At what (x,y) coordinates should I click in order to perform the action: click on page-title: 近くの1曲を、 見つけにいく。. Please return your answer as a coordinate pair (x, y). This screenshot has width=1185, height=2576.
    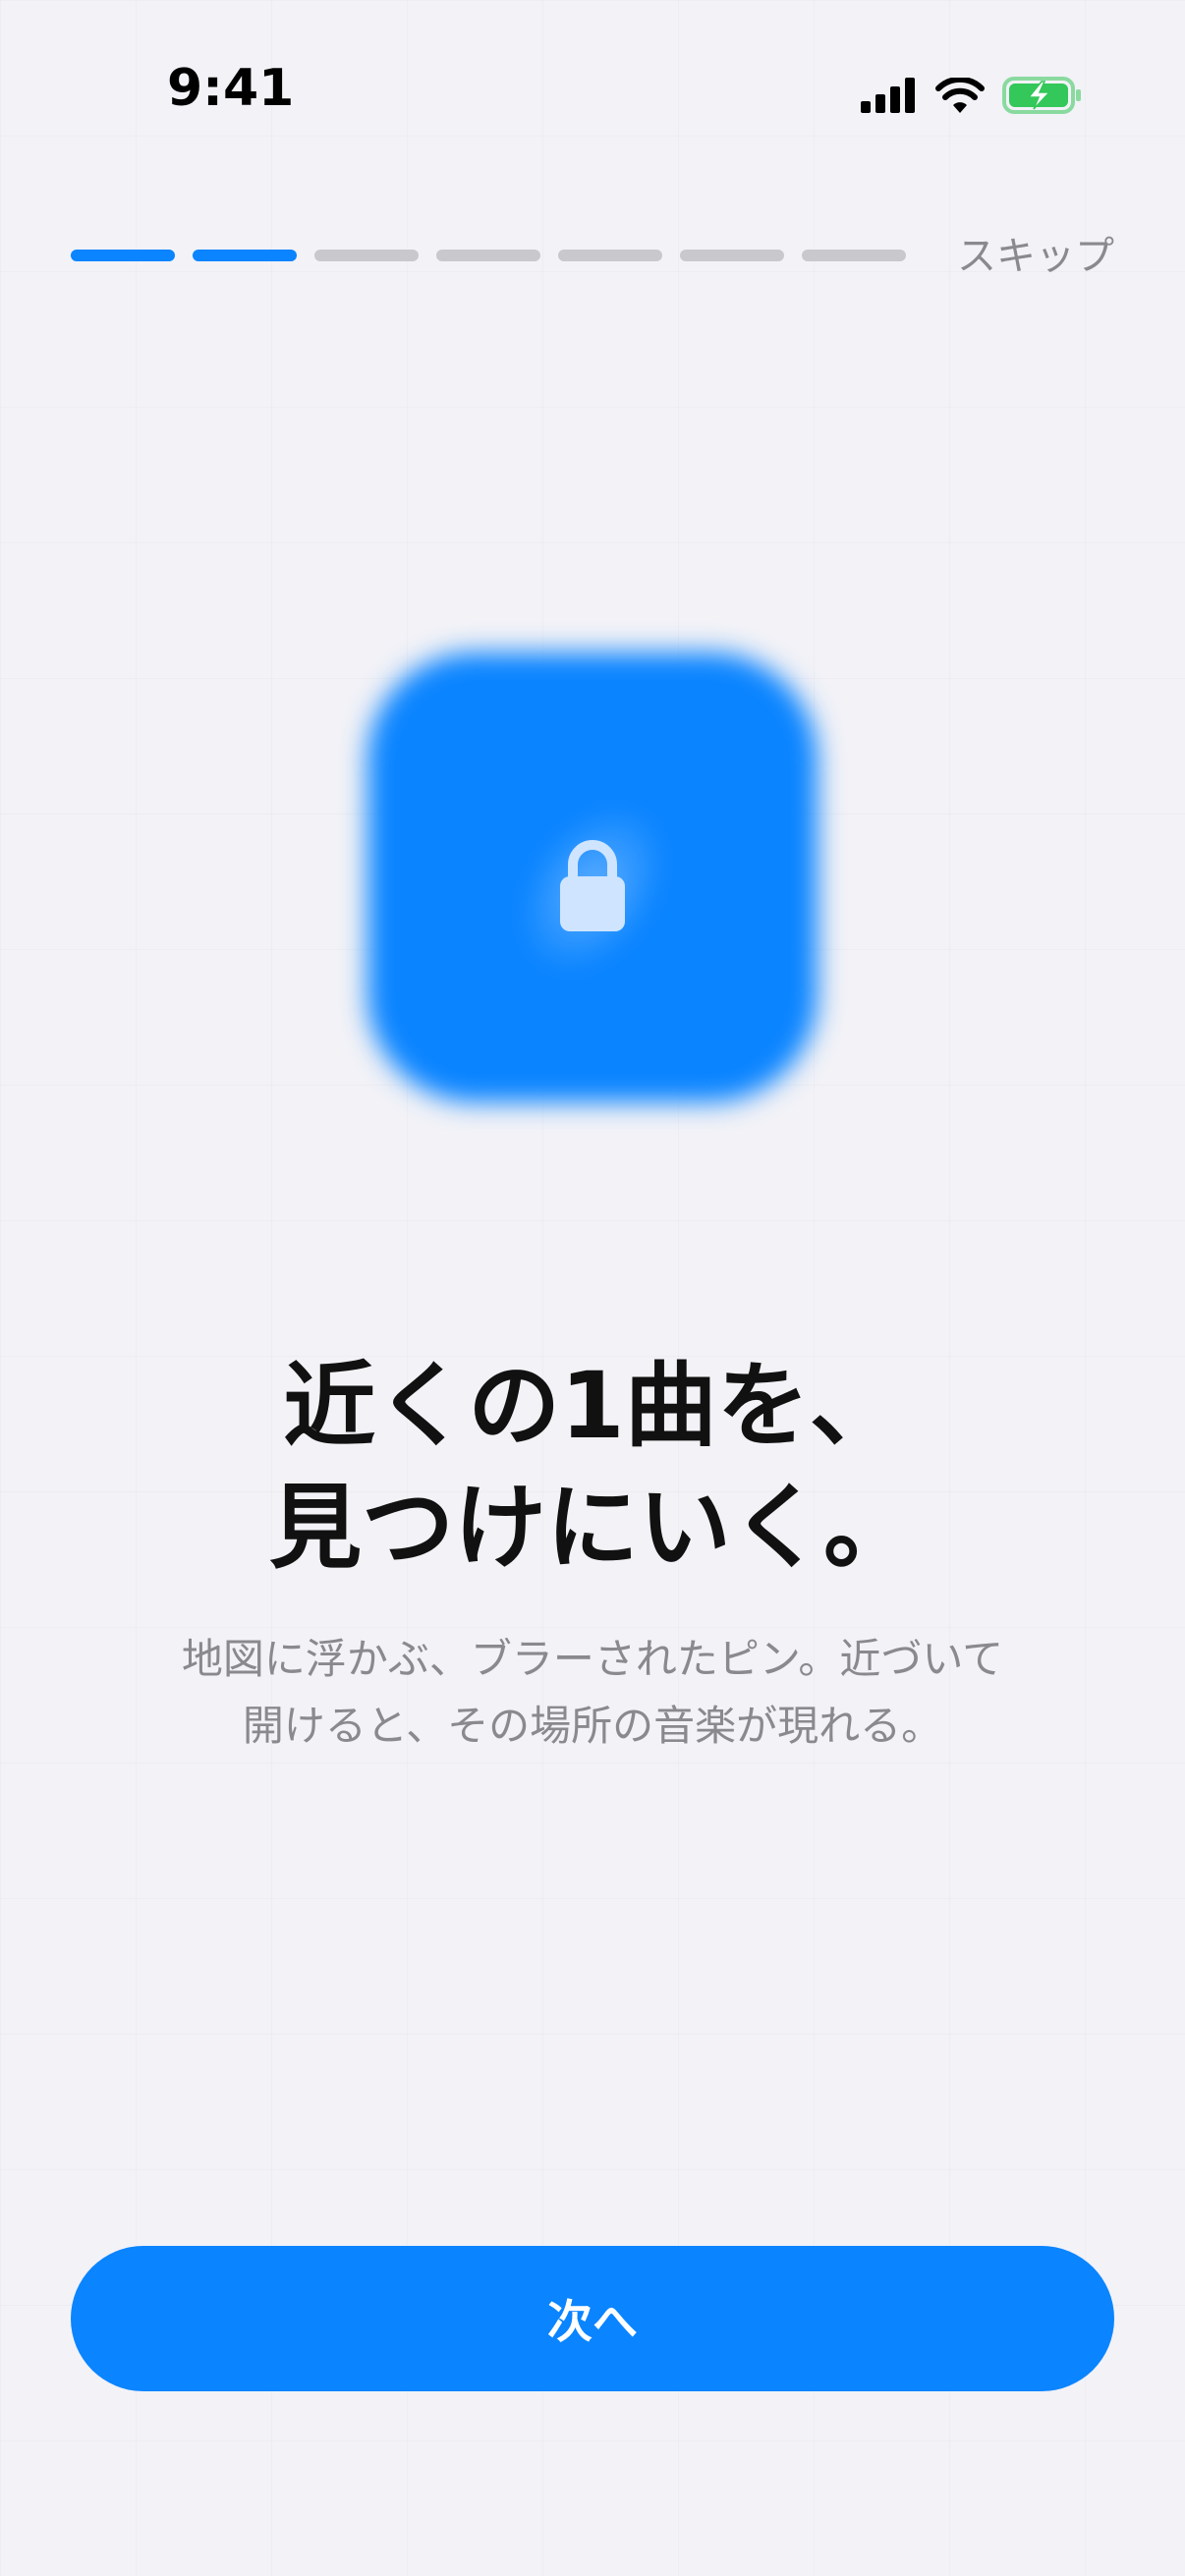
    Looking at the image, I should click on (592, 1468).